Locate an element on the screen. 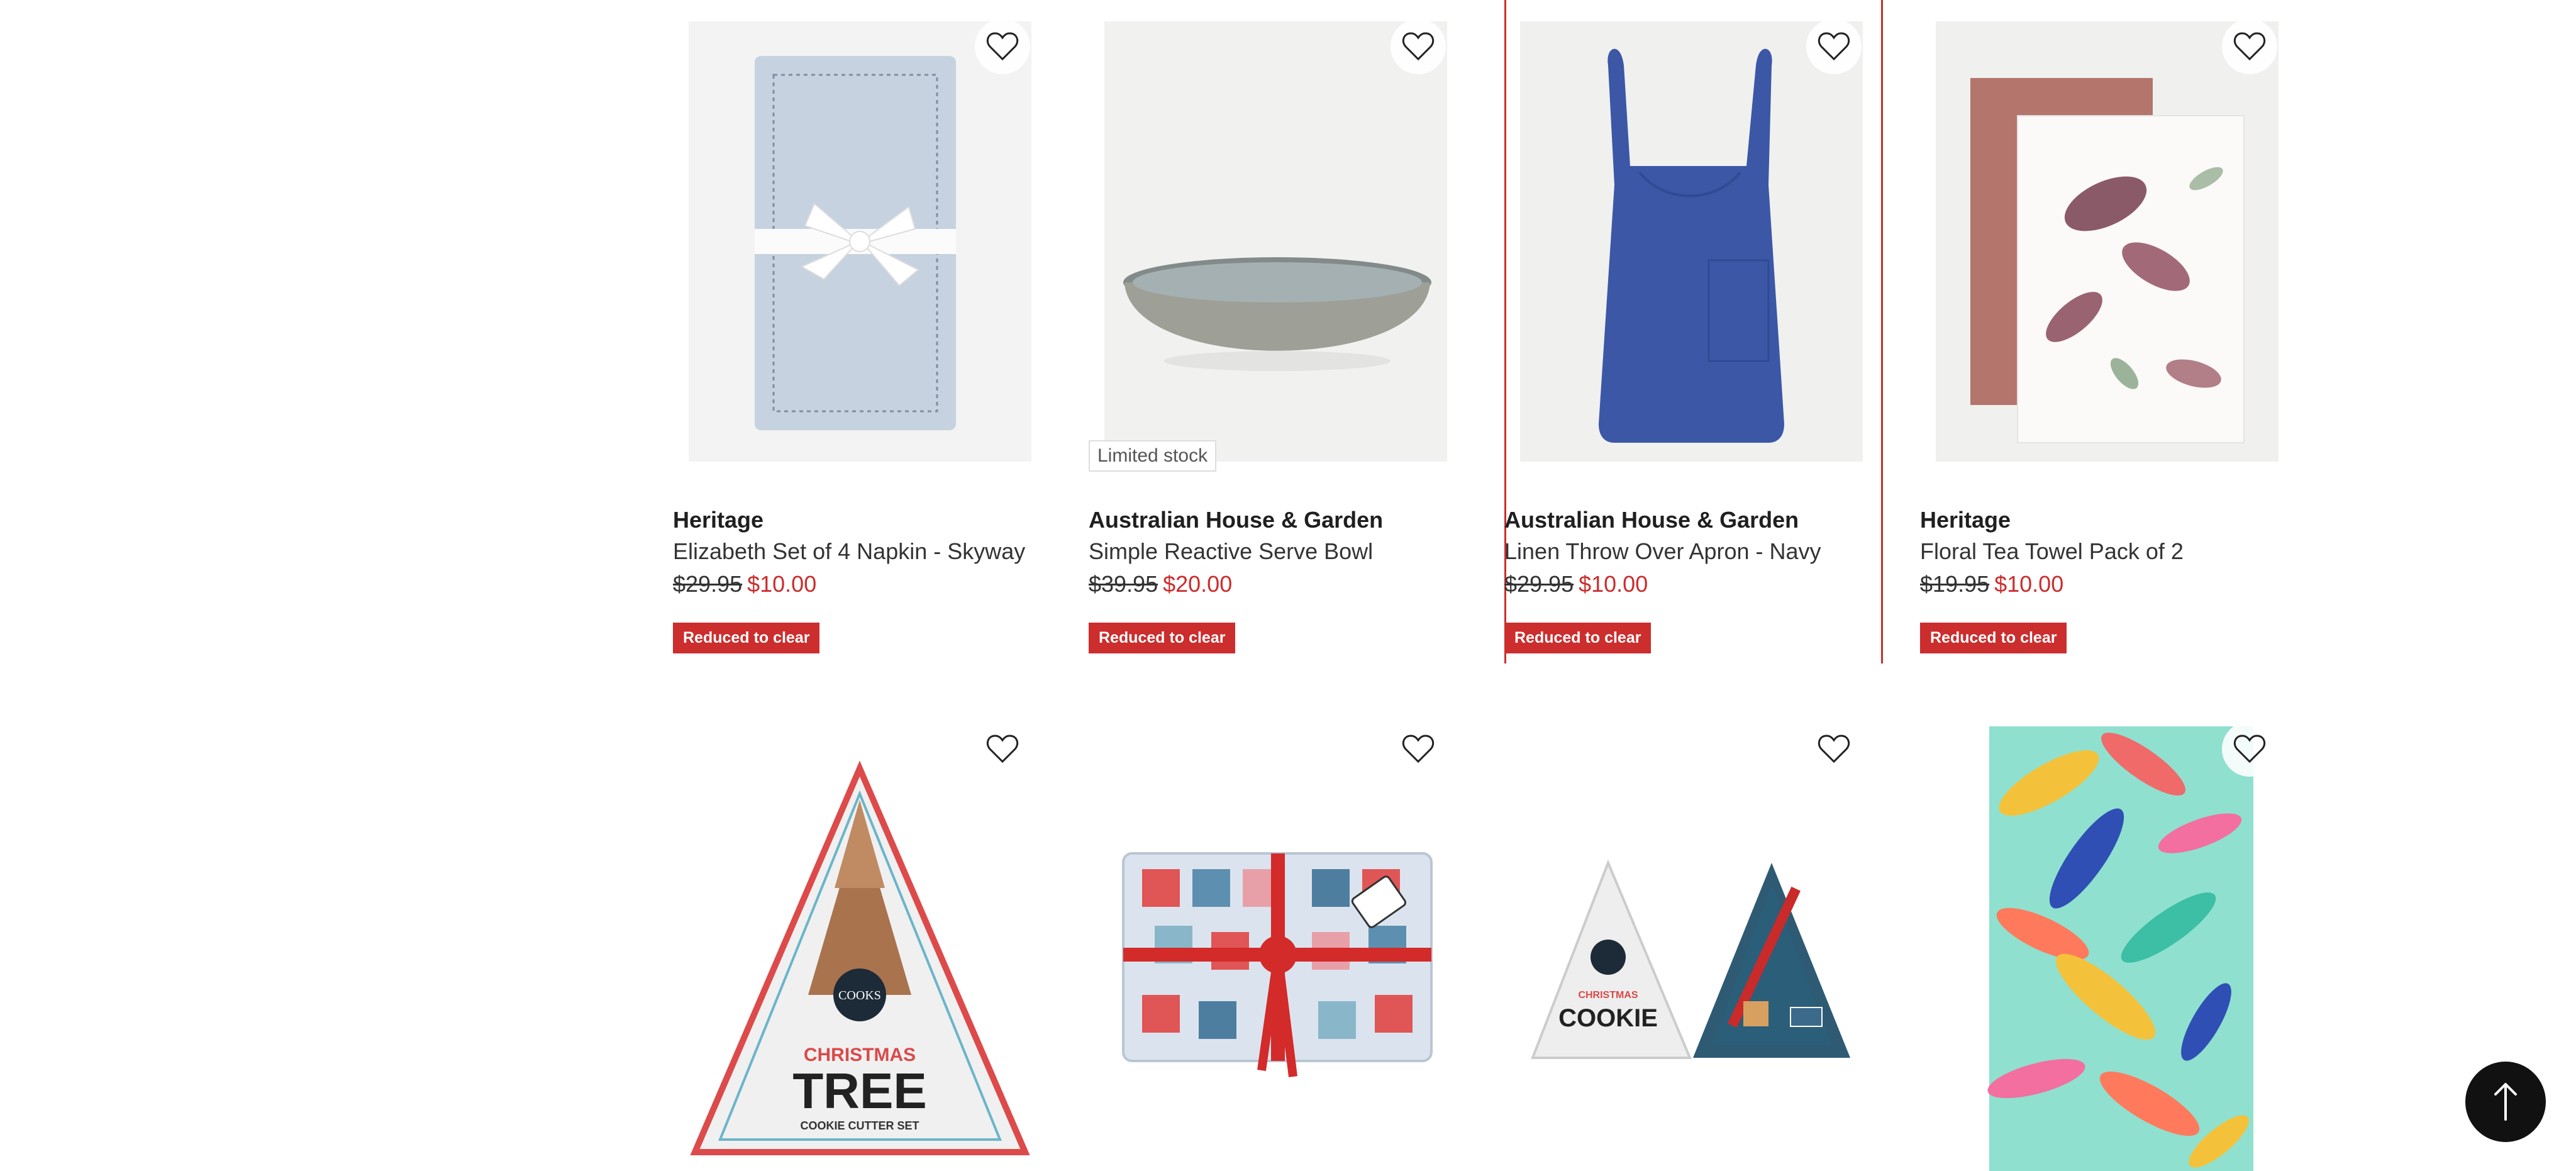 The height and width of the screenshot is (1171, 2576). product-image: CHRISTMAS COOKIE is located at coordinates (1691, 957).